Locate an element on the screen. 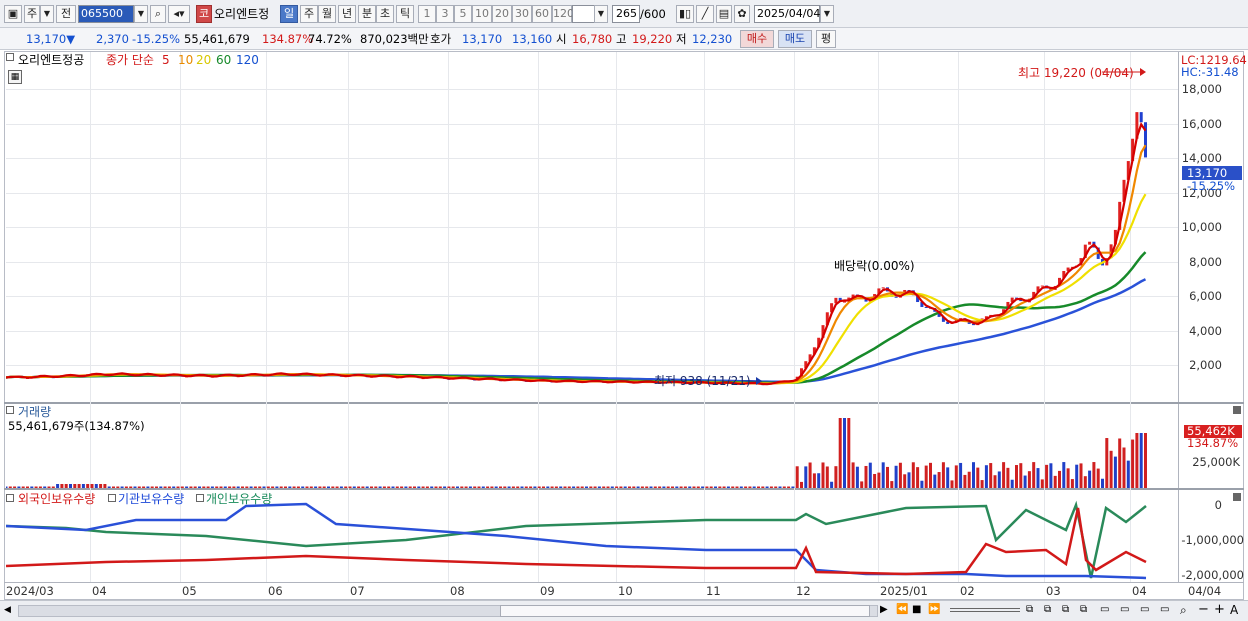  forward-icon: ⏩ is located at coordinates (935, 611).